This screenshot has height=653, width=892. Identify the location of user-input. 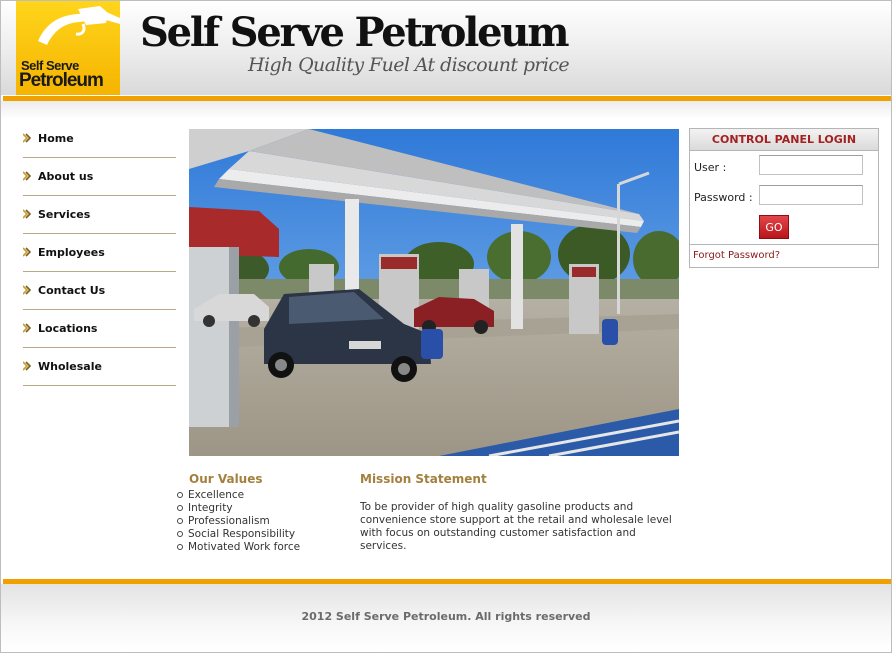
(811, 165).